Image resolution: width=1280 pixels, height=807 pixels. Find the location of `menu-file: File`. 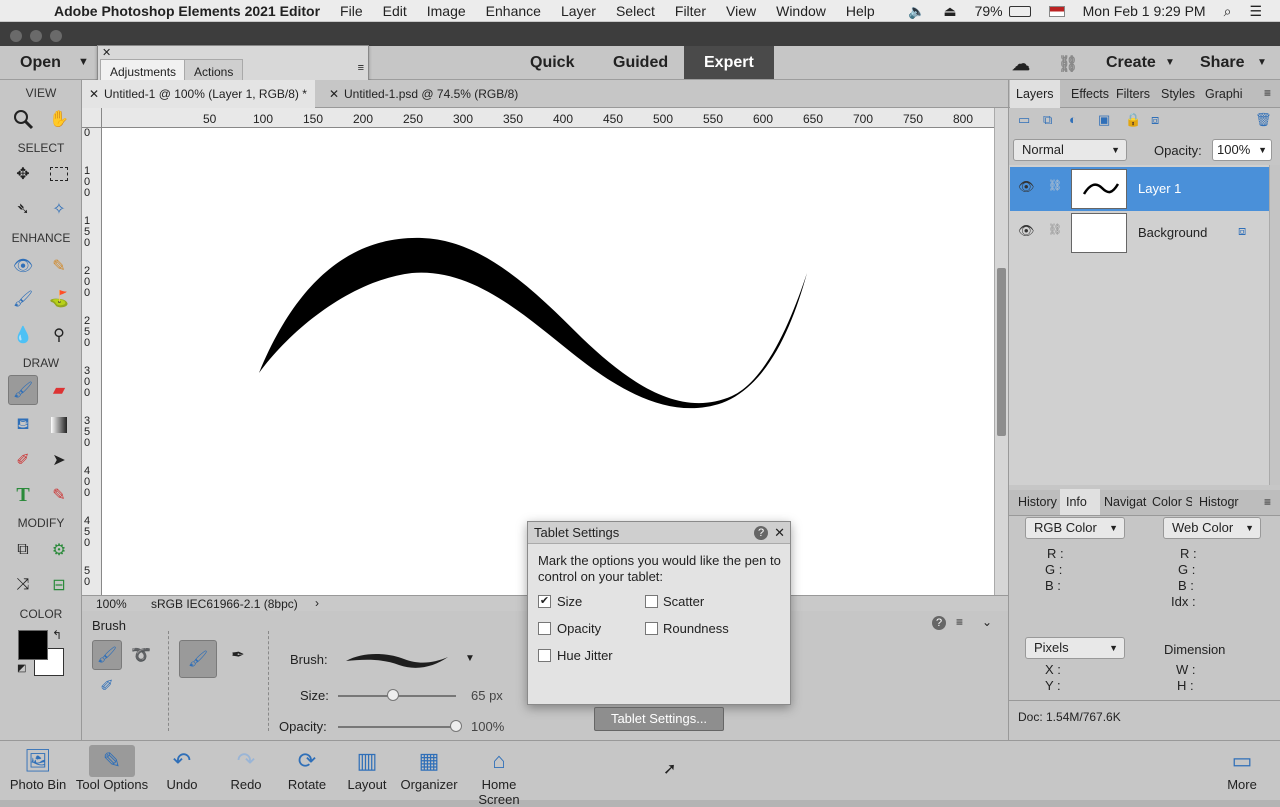

menu-file: File is located at coordinates (351, 11).